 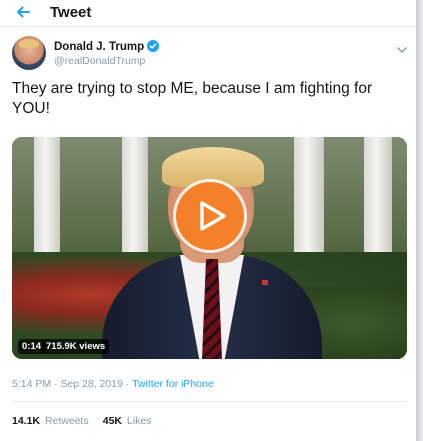 I want to click on engagement-stats: 14.1K Retweets 45K Likes, so click(x=81, y=421).